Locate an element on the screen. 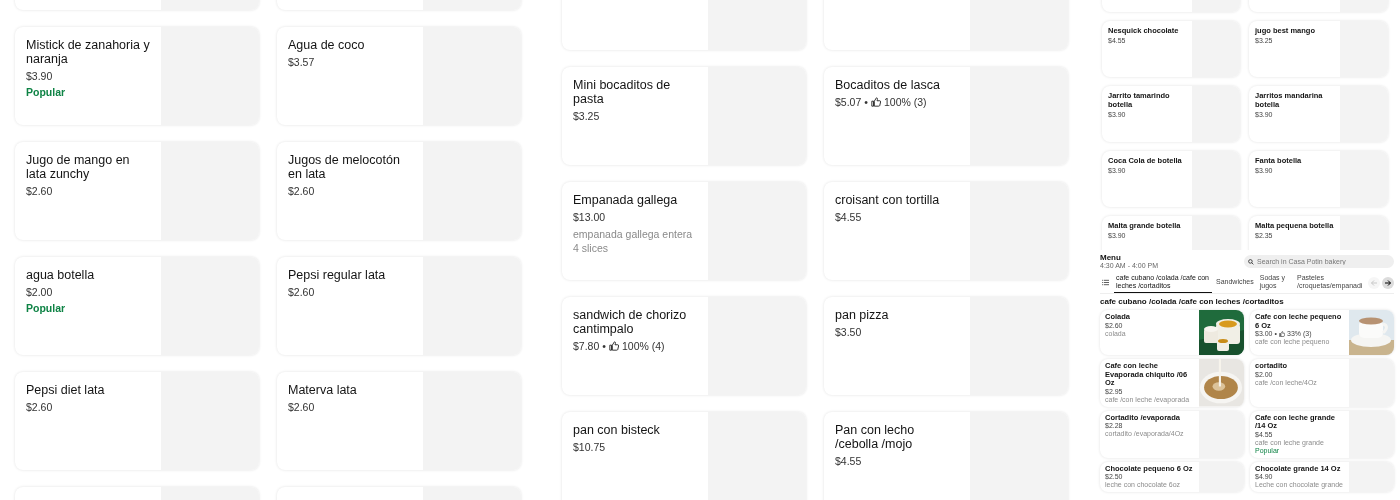 The height and width of the screenshot is (500, 1400). item-name: Pepsi diet lata is located at coordinates (65, 390).